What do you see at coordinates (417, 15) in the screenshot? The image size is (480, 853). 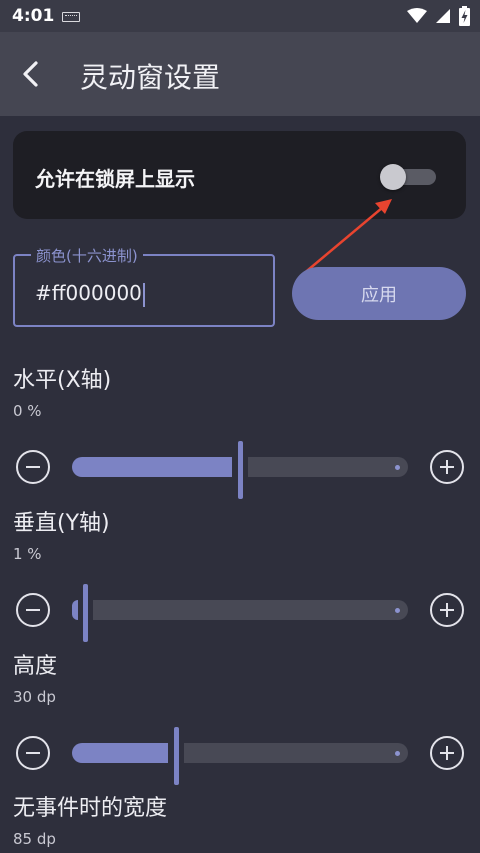 I see `wifi-icon` at bounding box center [417, 15].